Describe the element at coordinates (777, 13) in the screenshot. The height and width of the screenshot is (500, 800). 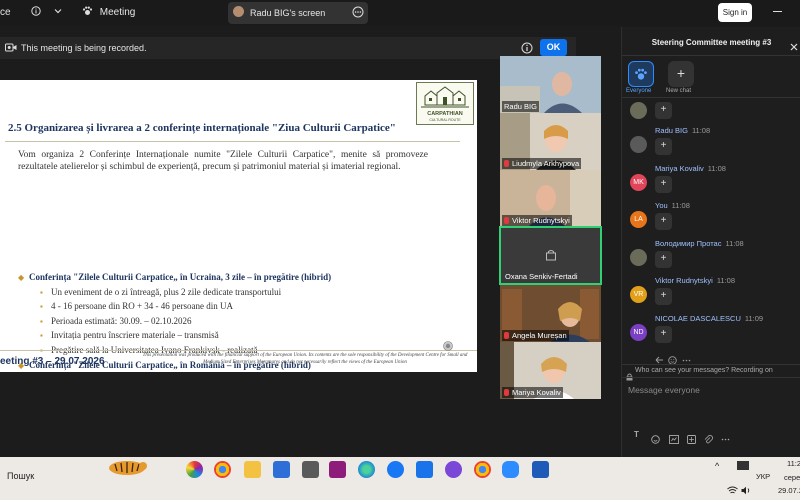
I see `minimize-icon` at that location.